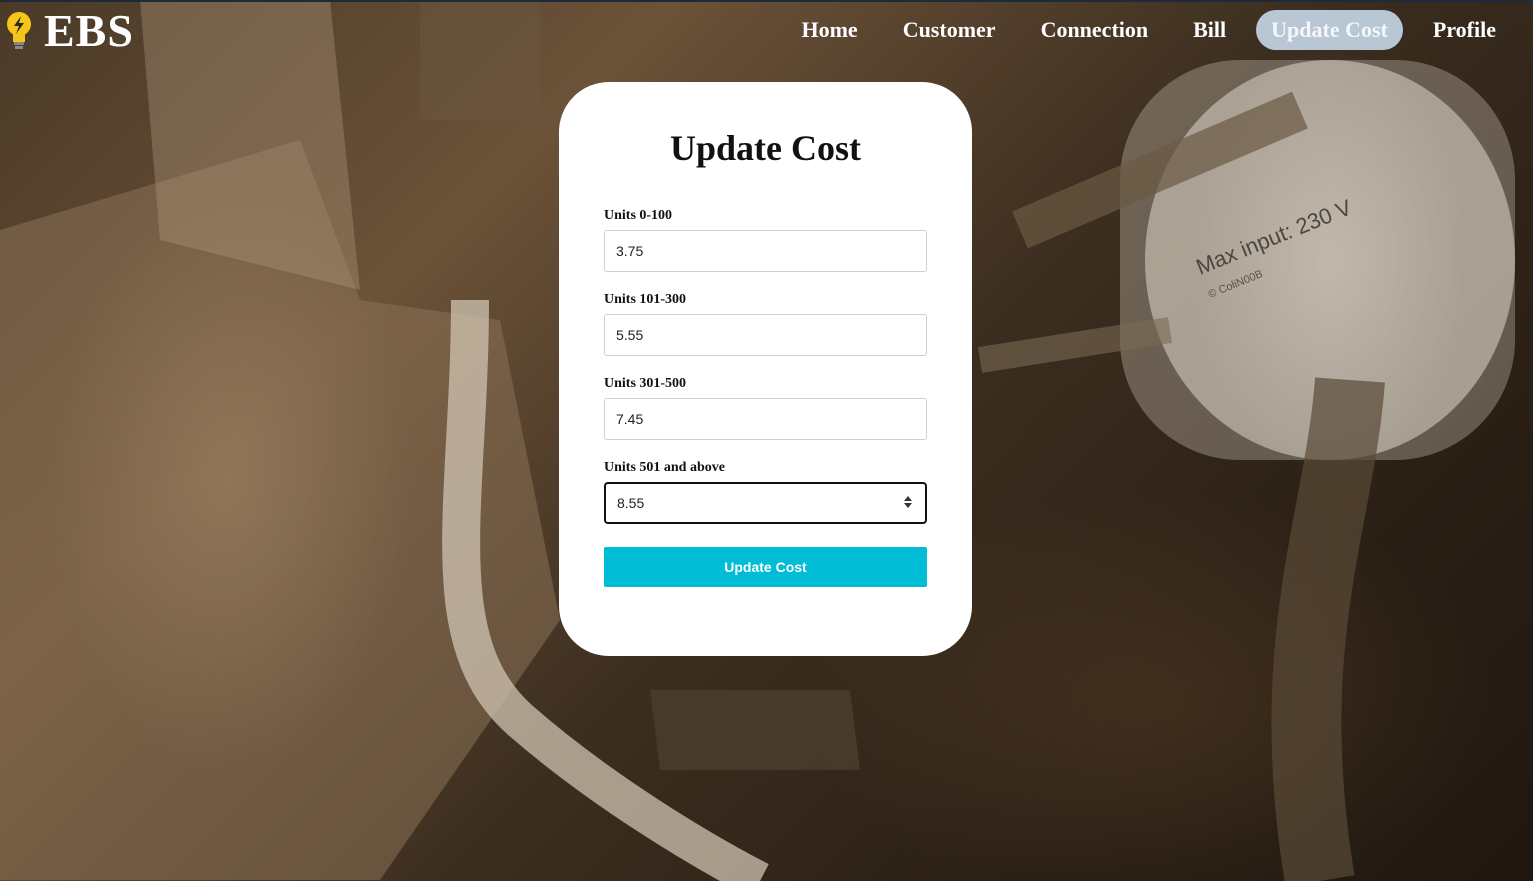 This screenshot has height=881, width=1533. Describe the element at coordinates (1209, 30) in the screenshot. I see `nav-bill: Bill` at that location.